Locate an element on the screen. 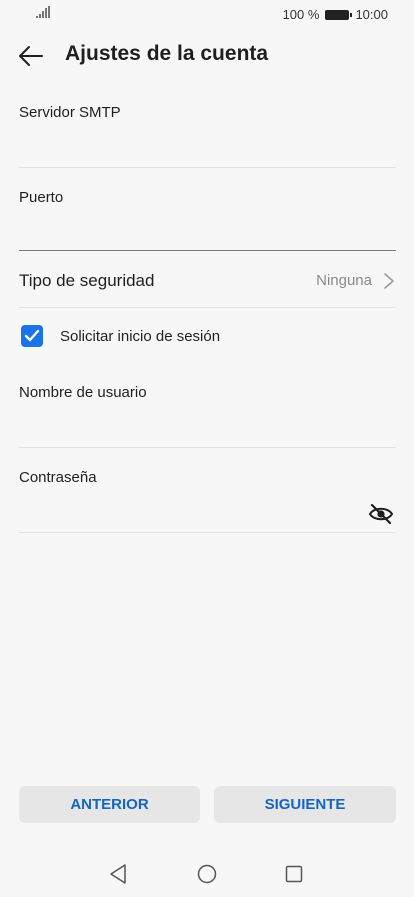 The image size is (414, 897). nav-home-icon is located at coordinates (207, 874).